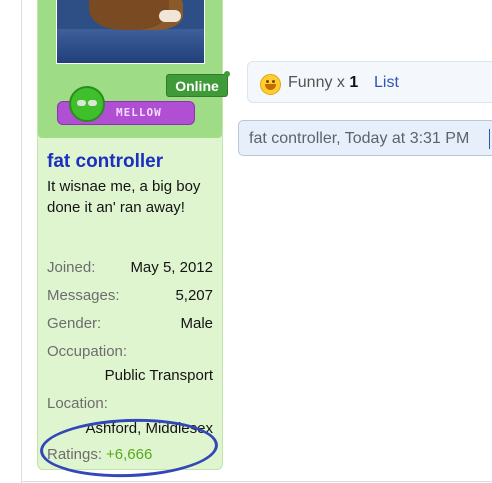 The image size is (492, 483). What do you see at coordinates (139, 112) in the screenshot?
I see `mood-label: MELLOW` at bounding box center [139, 112].